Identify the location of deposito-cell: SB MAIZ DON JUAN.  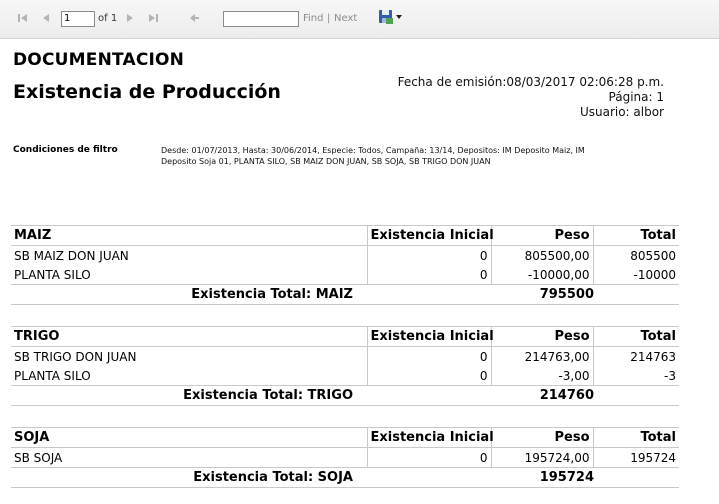
(189, 255).